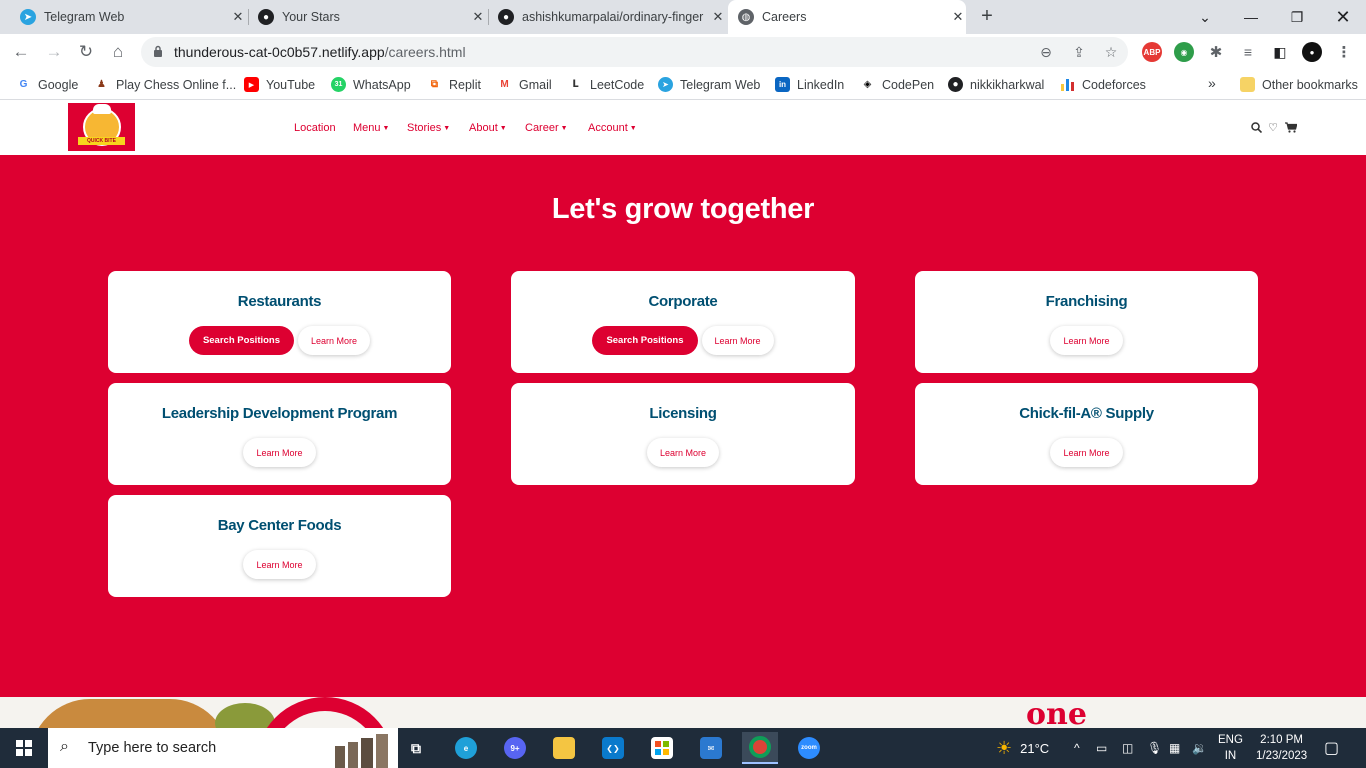  What do you see at coordinates (1205, 17) in the screenshot?
I see `tab-search-icon: ⌄` at bounding box center [1205, 17].